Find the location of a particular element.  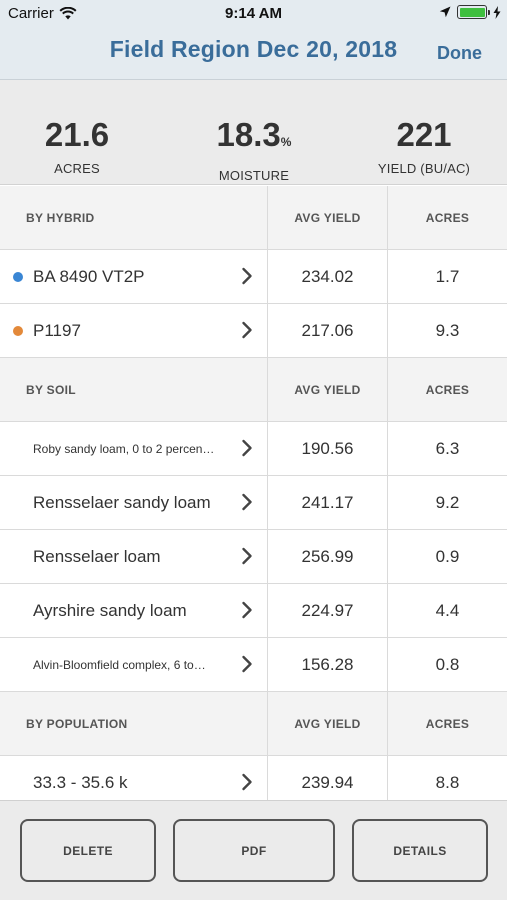

details-button: DETAILS is located at coordinates (420, 850).